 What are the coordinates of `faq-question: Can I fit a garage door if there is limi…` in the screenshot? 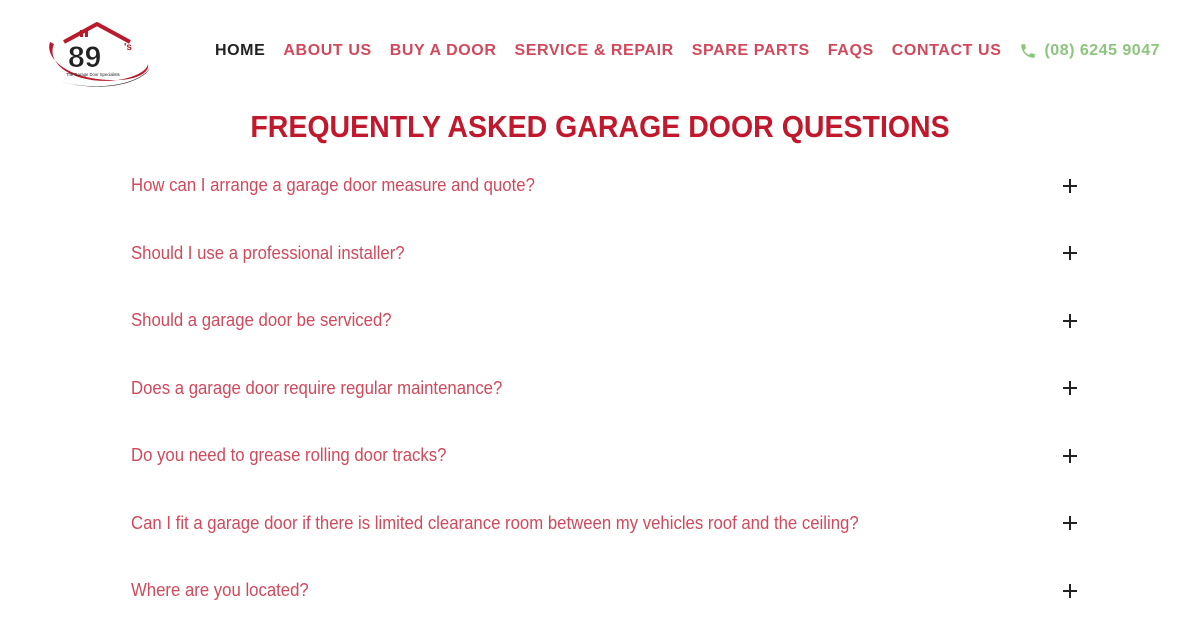 It's located at (495, 522).